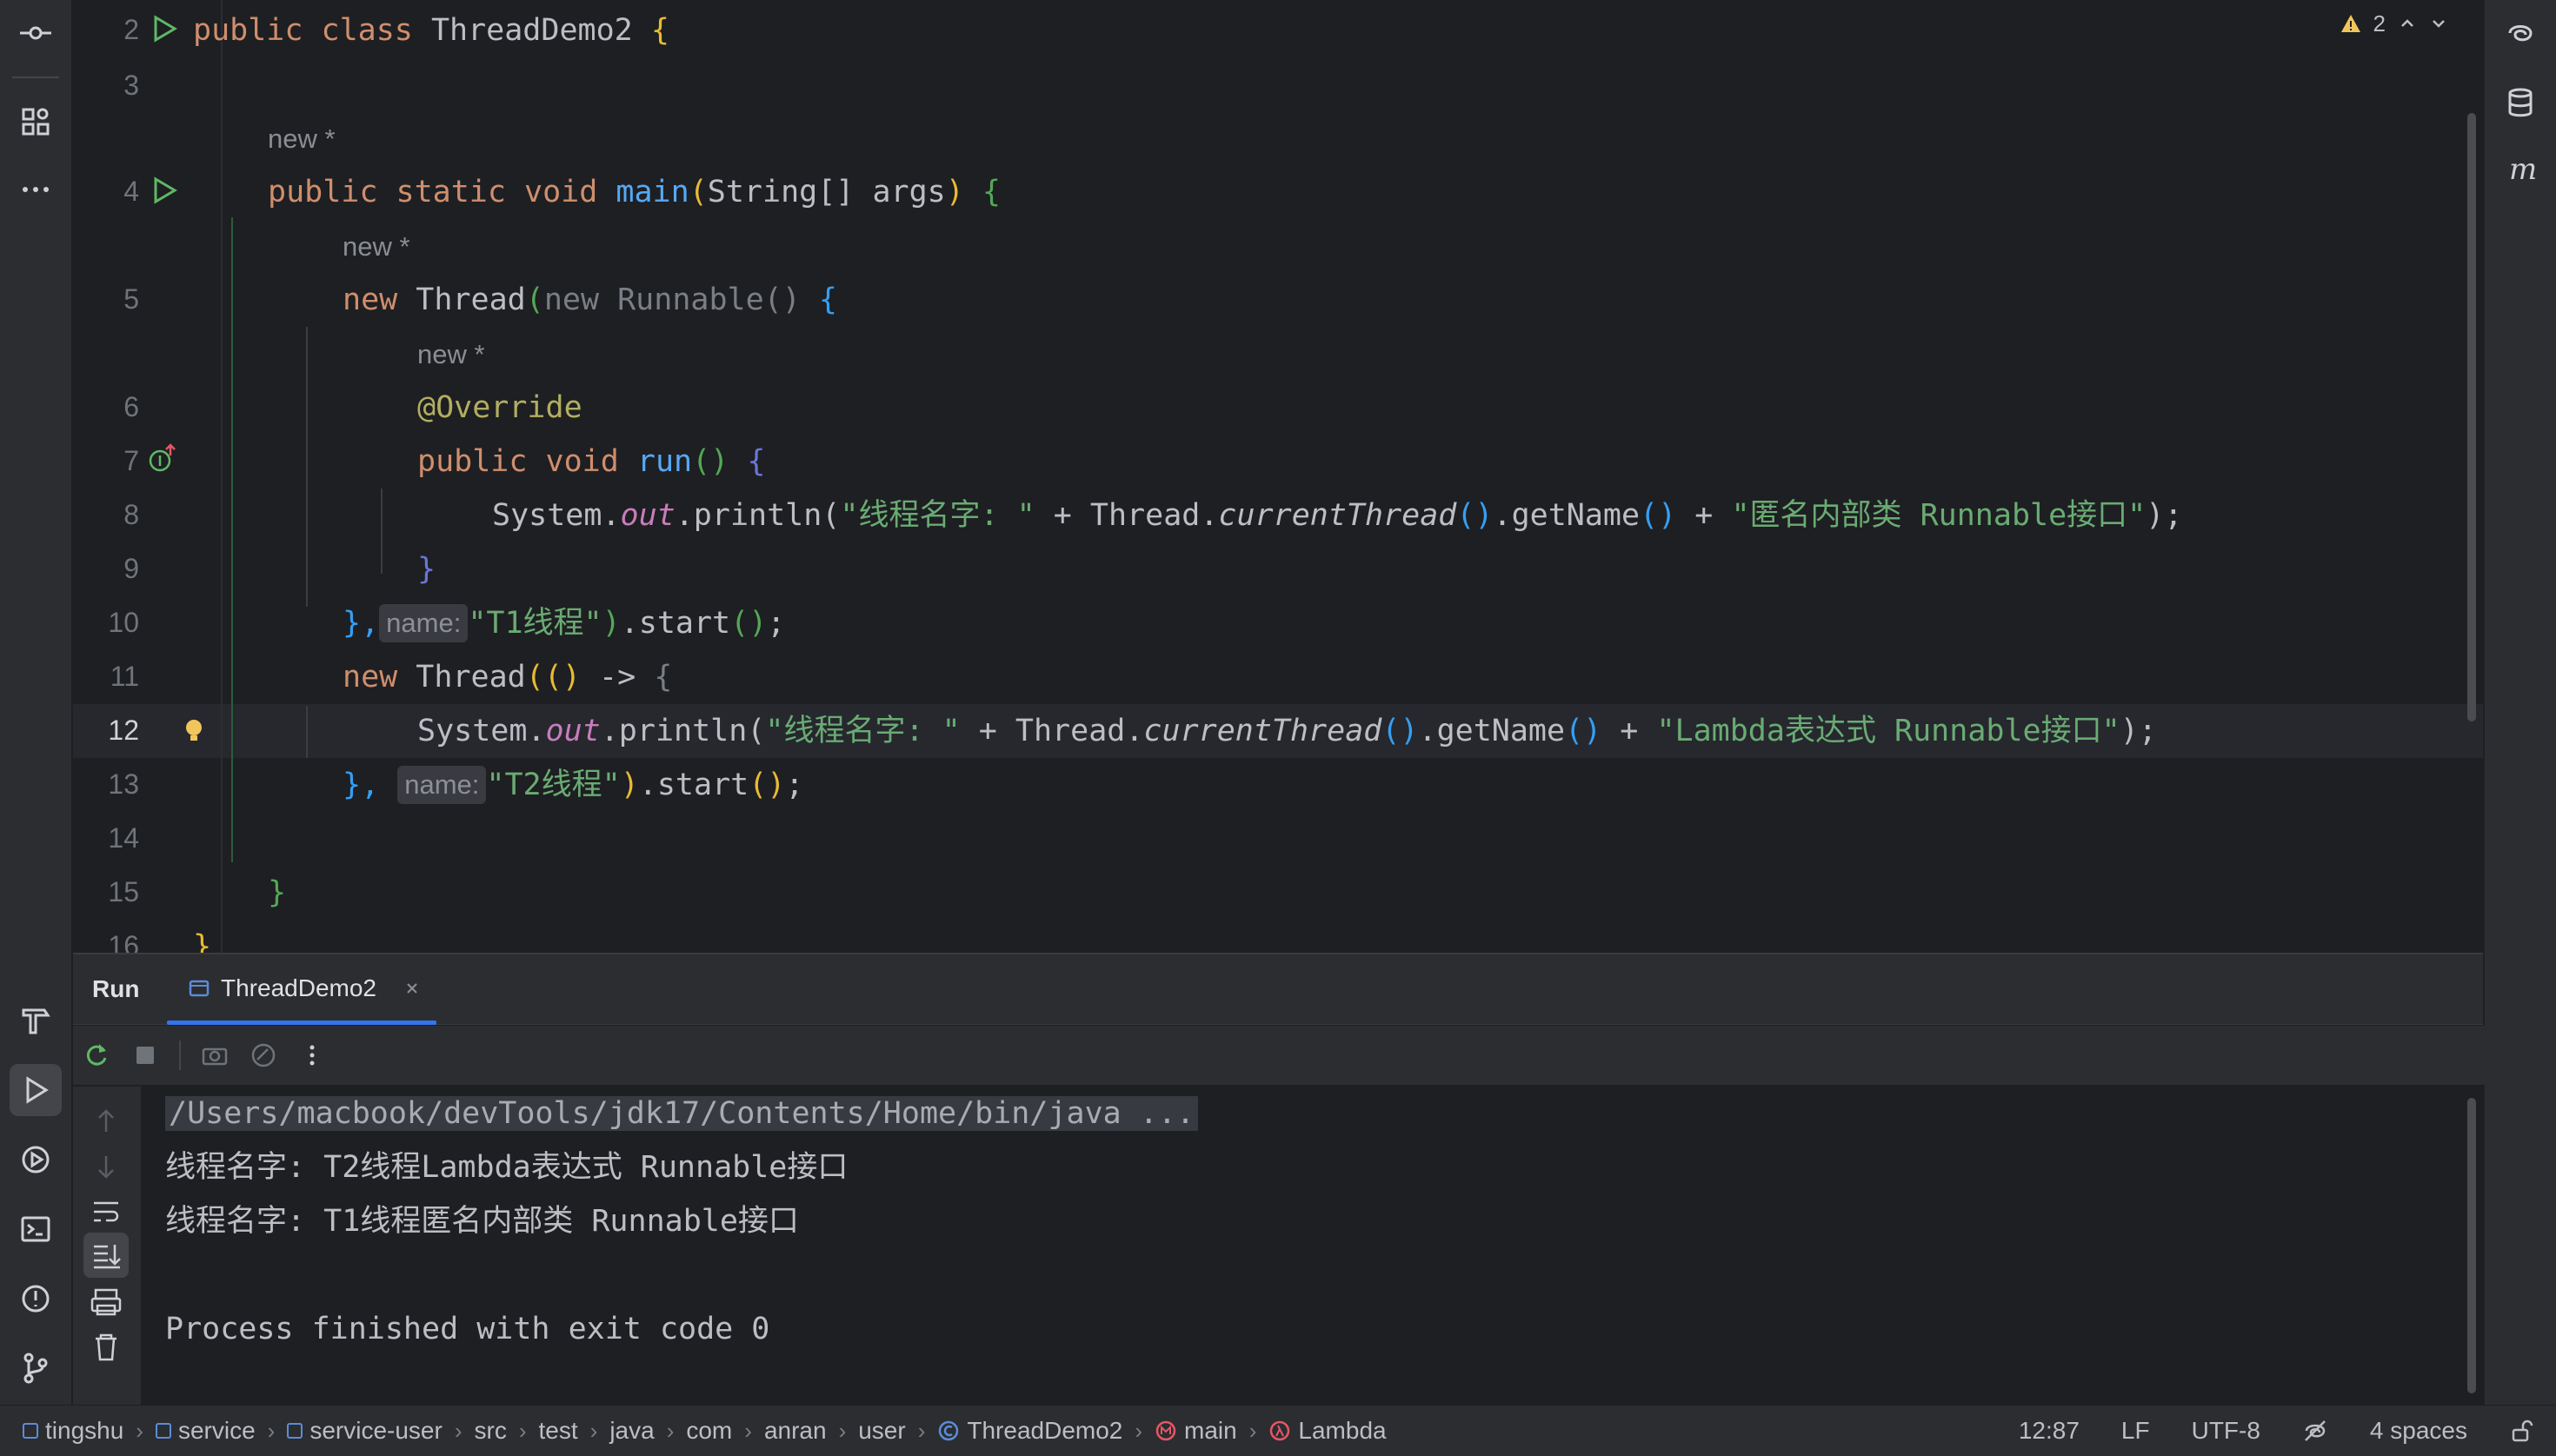 Image resolution: width=2556 pixels, height=1456 pixels. Describe the element at coordinates (591, 461) in the screenshot. I see `code-line-7: public void run() {` at that location.